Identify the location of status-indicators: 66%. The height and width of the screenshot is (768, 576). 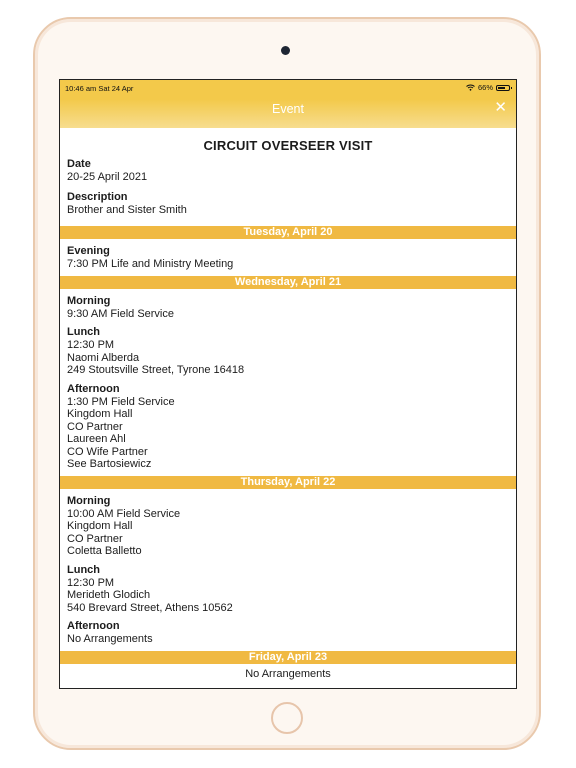
(489, 87).